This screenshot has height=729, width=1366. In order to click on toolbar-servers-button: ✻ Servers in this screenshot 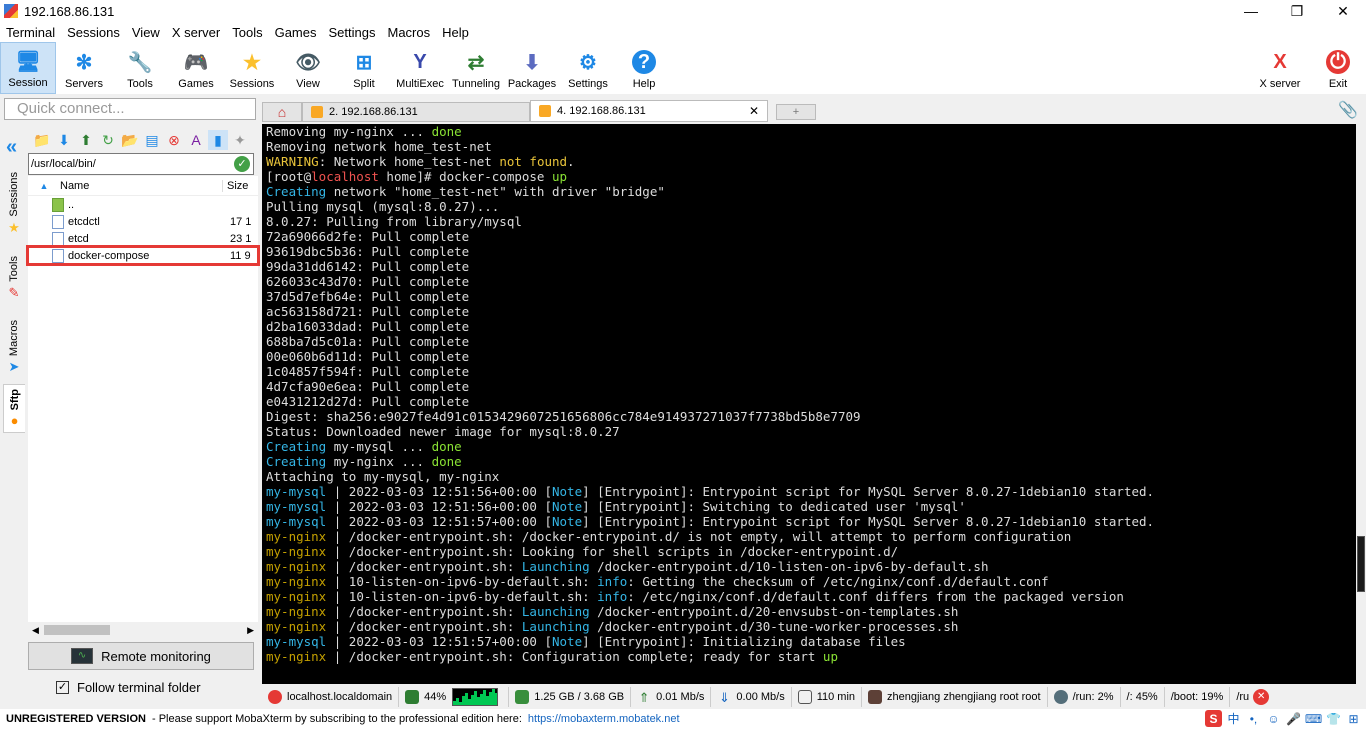, I will do `click(84, 68)`.